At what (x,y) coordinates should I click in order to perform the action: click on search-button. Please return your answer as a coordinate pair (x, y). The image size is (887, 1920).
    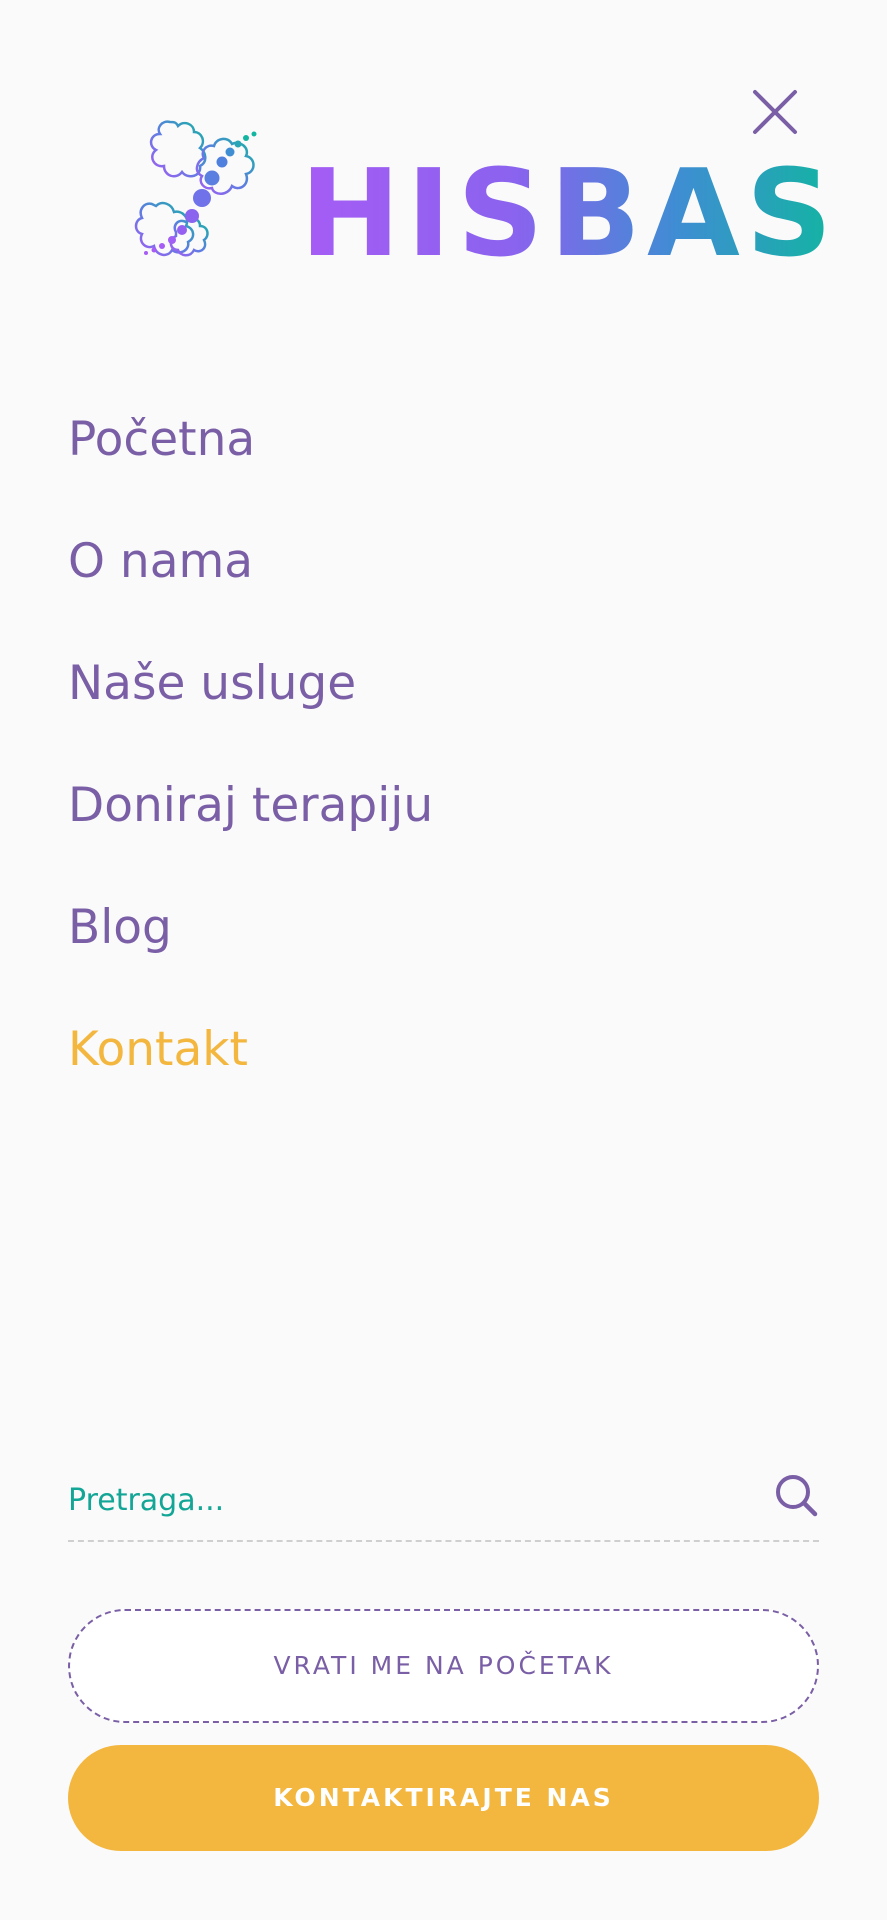
    Looking at the image, I should click on (796, 1495).